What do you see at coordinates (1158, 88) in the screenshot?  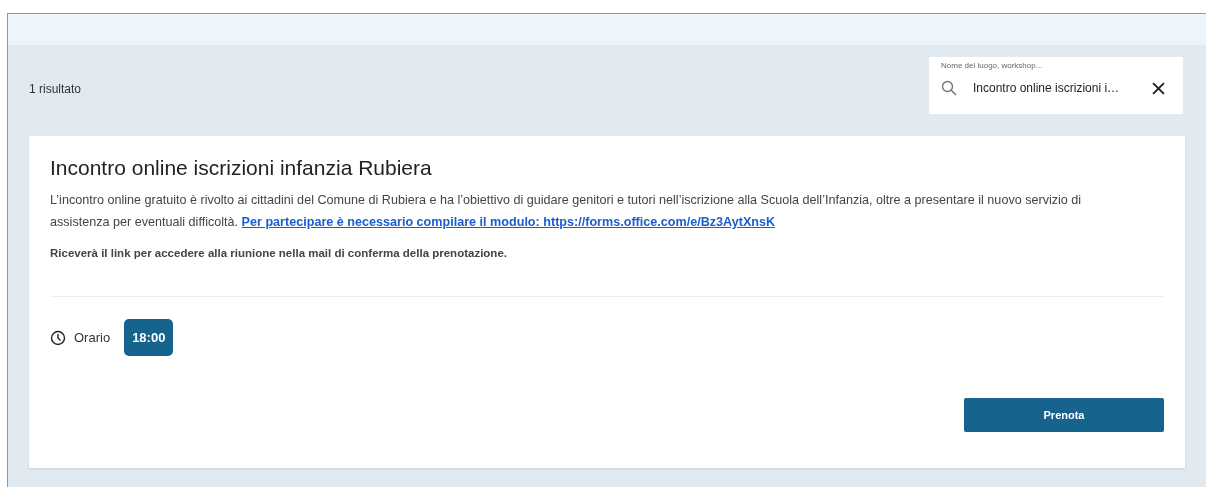 I see `close-icon` at bounding box center [1158, 88].